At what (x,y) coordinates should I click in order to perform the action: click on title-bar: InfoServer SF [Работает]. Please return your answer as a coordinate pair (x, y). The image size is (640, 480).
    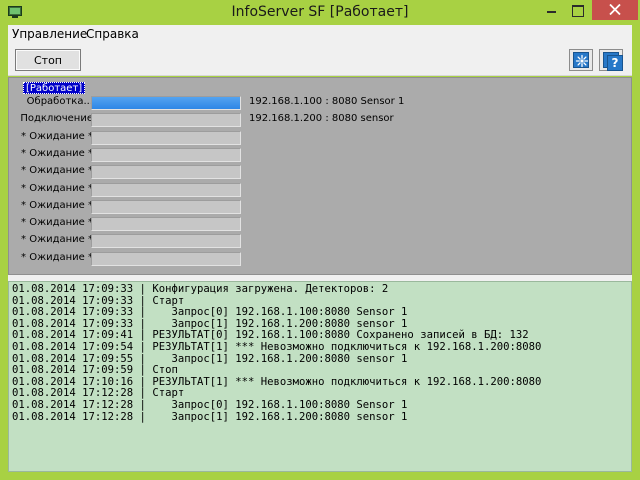
    Looking at the image, I should click on (320, 12).